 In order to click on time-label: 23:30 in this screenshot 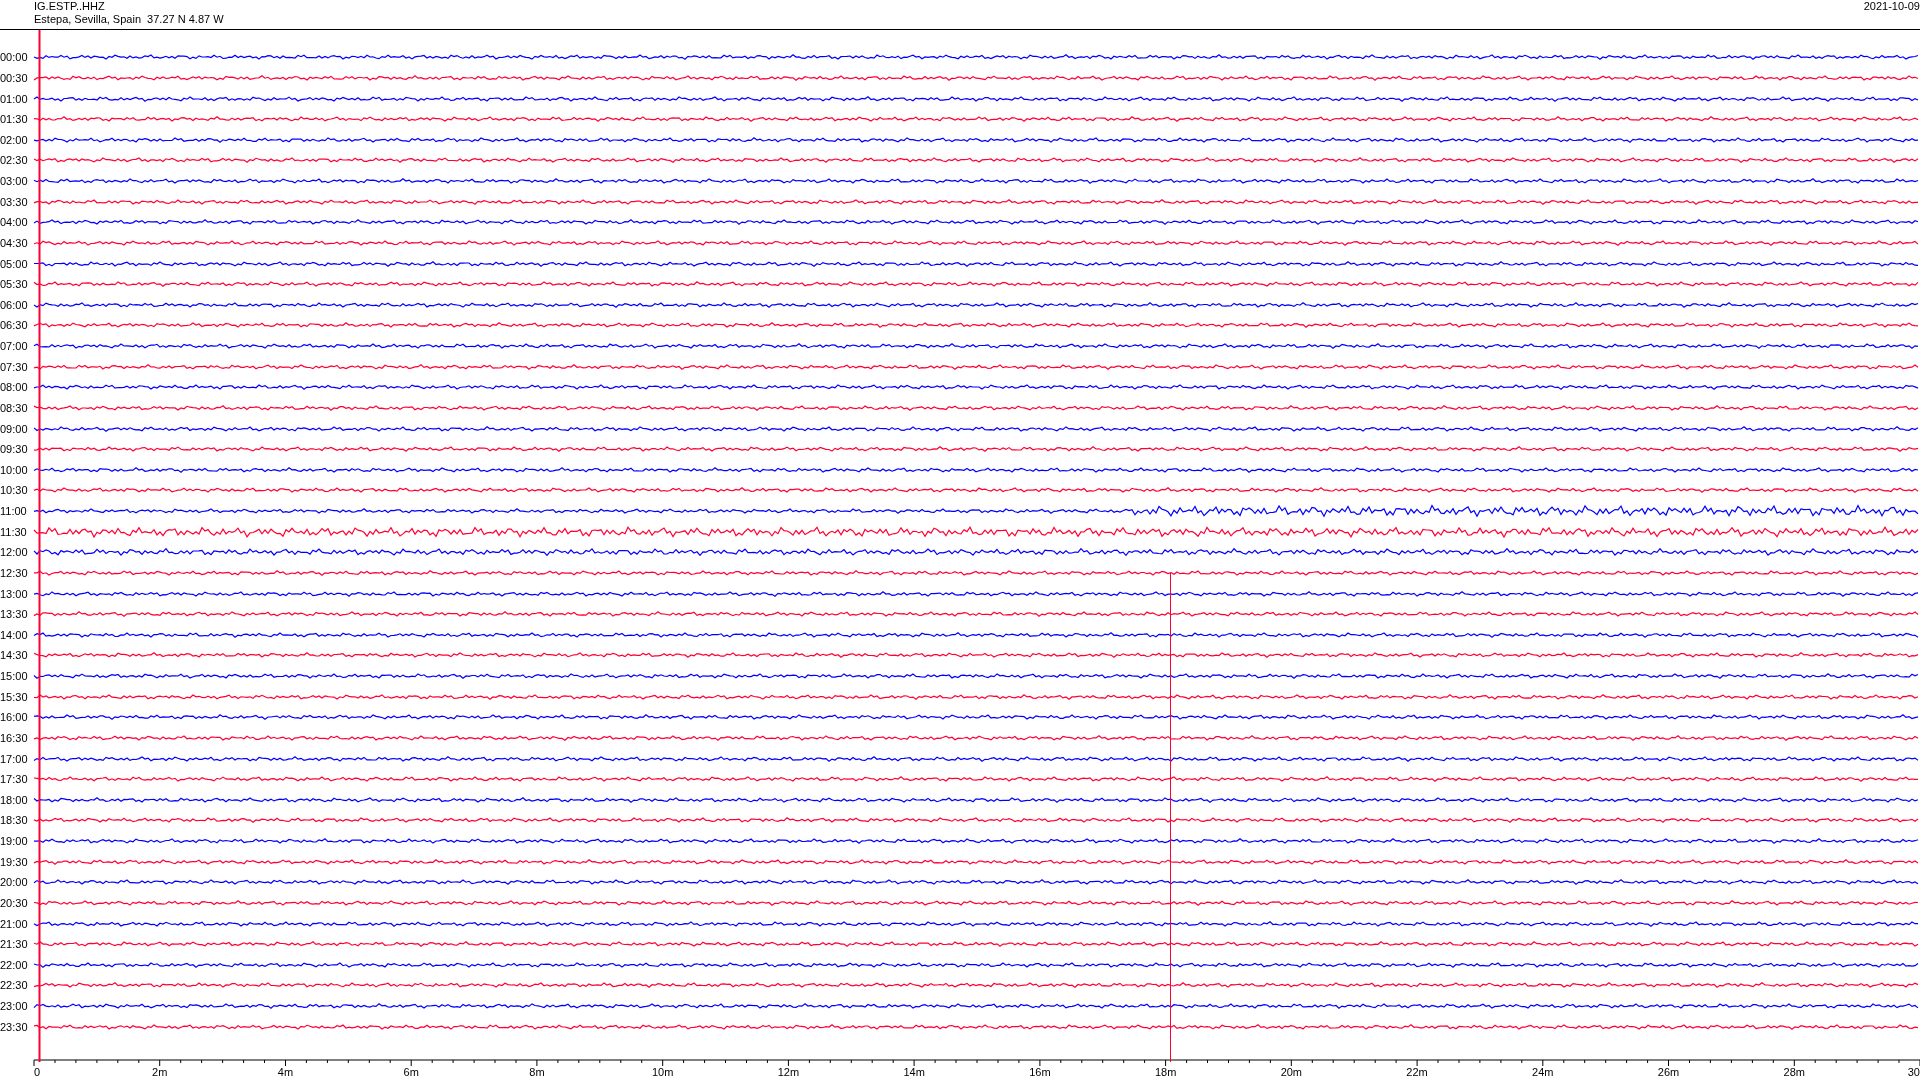, I will do `click(14, 1026)`.